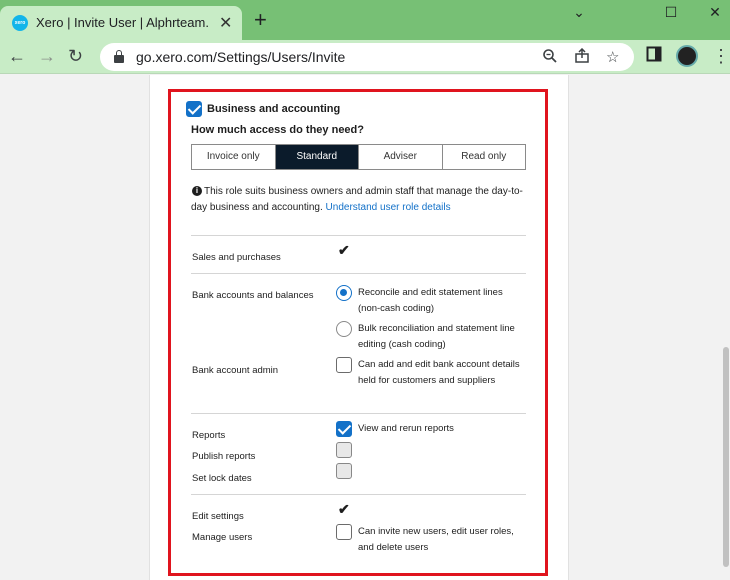 Image resolution: width=730 pixels, height=580 pixels. What do you see at coordinates (225, 23) in the screenshot?
I see `tab-close-icon: ✕` at bounding box center [225, 23].